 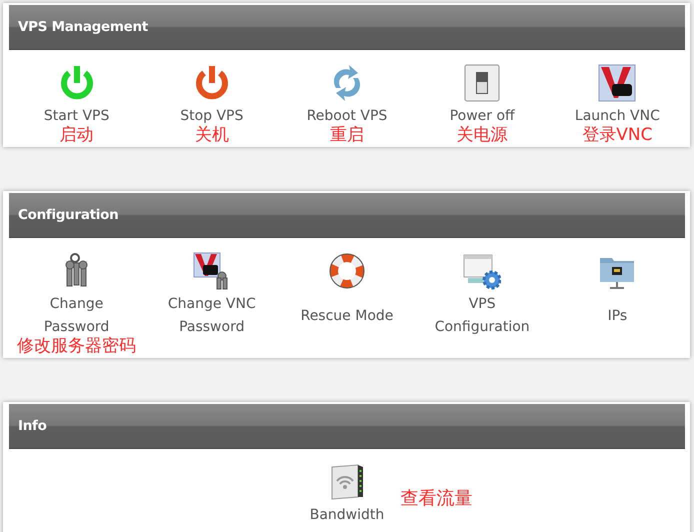 I want to click on annotation-text: 关电源, so click(x=482, y=135).